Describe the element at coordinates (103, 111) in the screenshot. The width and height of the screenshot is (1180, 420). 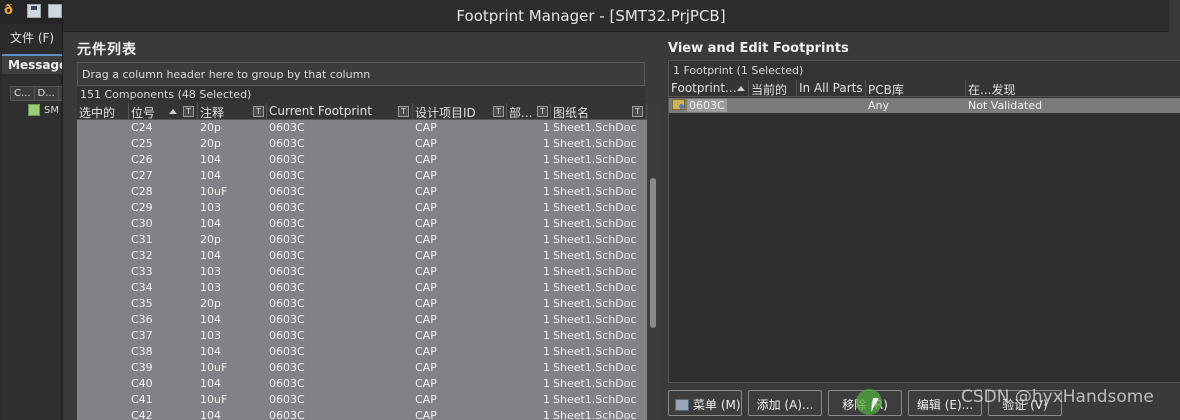
I see `column-selected: 选中的` at that location.